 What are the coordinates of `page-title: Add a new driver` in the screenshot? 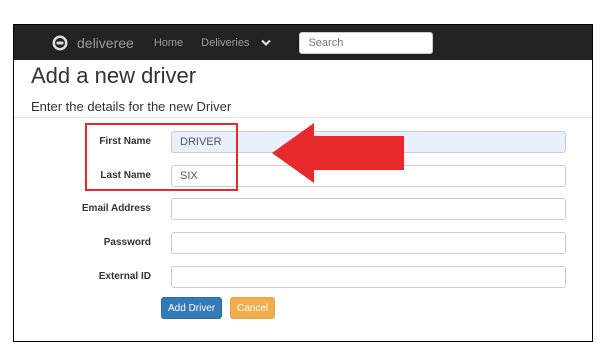 It's located at (114, 75).